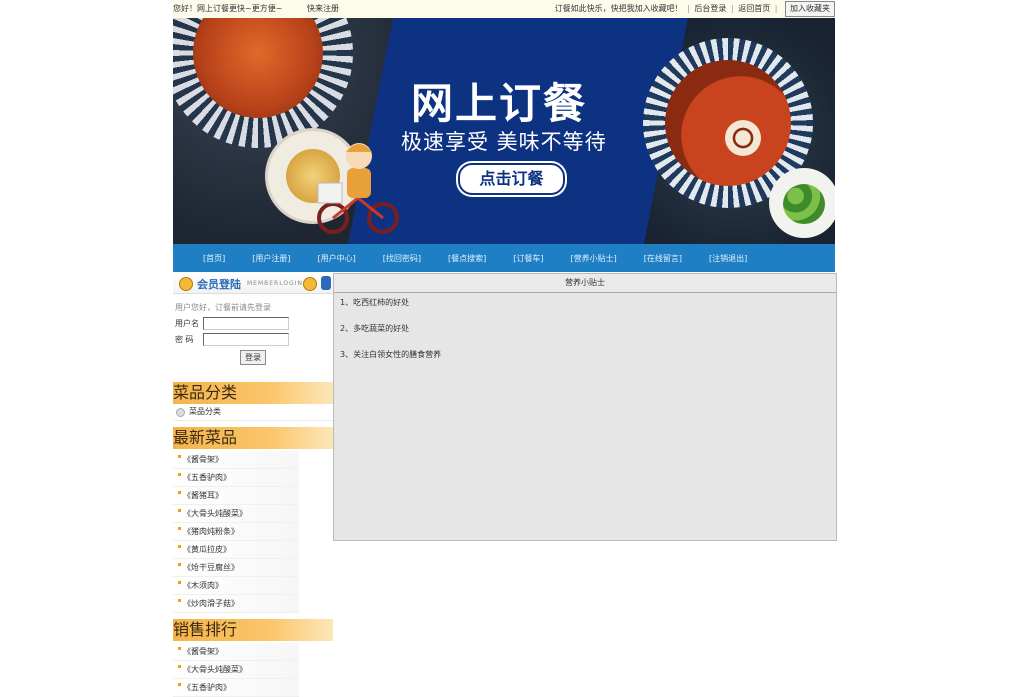 This screenshot has height=697, width=1024. Describe the element at coordinates (754, 8) in the screenshot. I see `home-link: 返回首页` at that location.